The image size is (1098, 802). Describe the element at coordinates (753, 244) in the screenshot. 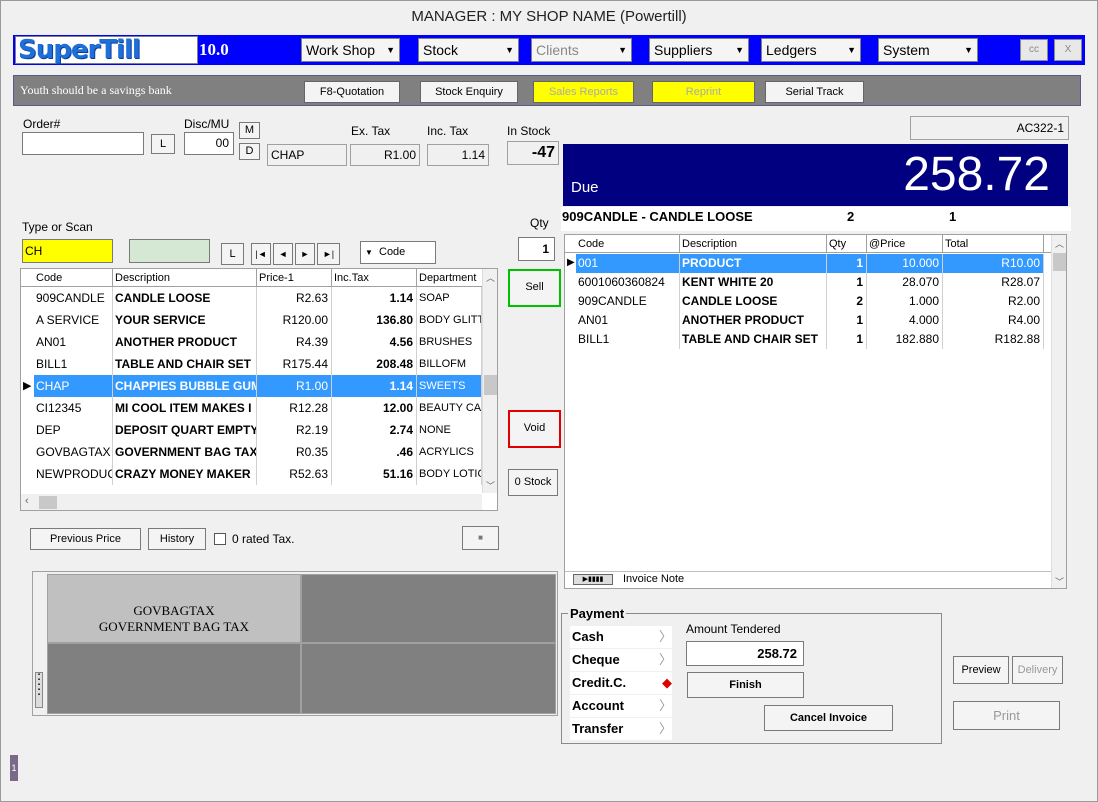

I see `inv-col-description: Description` at that location.